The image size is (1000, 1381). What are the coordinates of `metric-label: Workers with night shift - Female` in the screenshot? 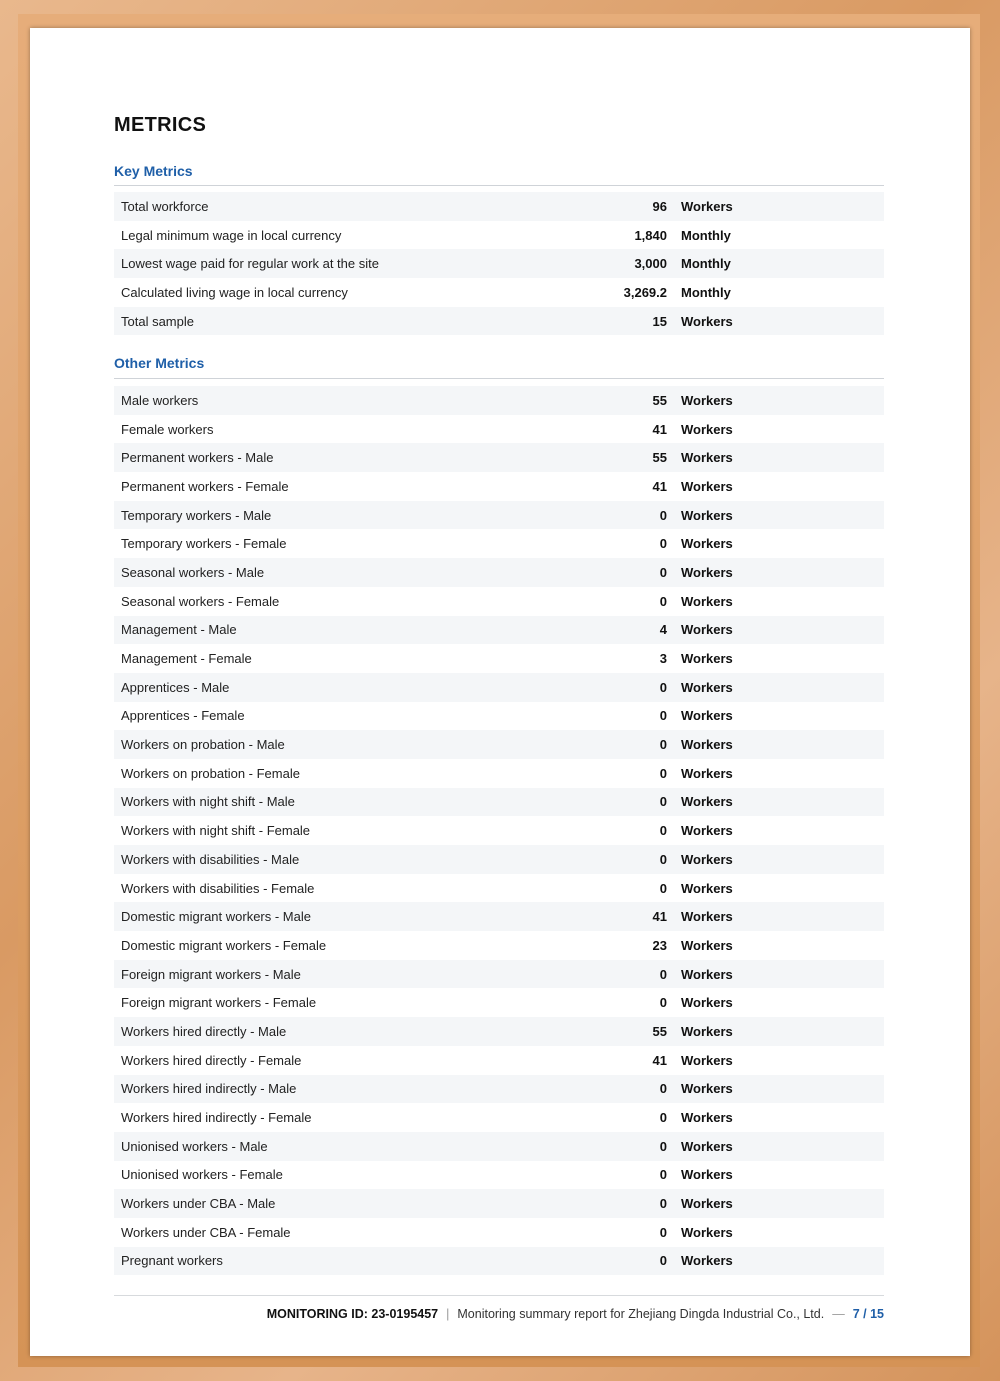 It's located at (216, 831).